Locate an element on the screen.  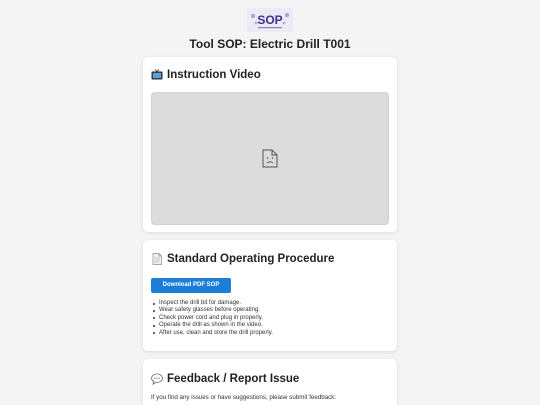
speech-bubble-icon is located at coordinates (157, 379).